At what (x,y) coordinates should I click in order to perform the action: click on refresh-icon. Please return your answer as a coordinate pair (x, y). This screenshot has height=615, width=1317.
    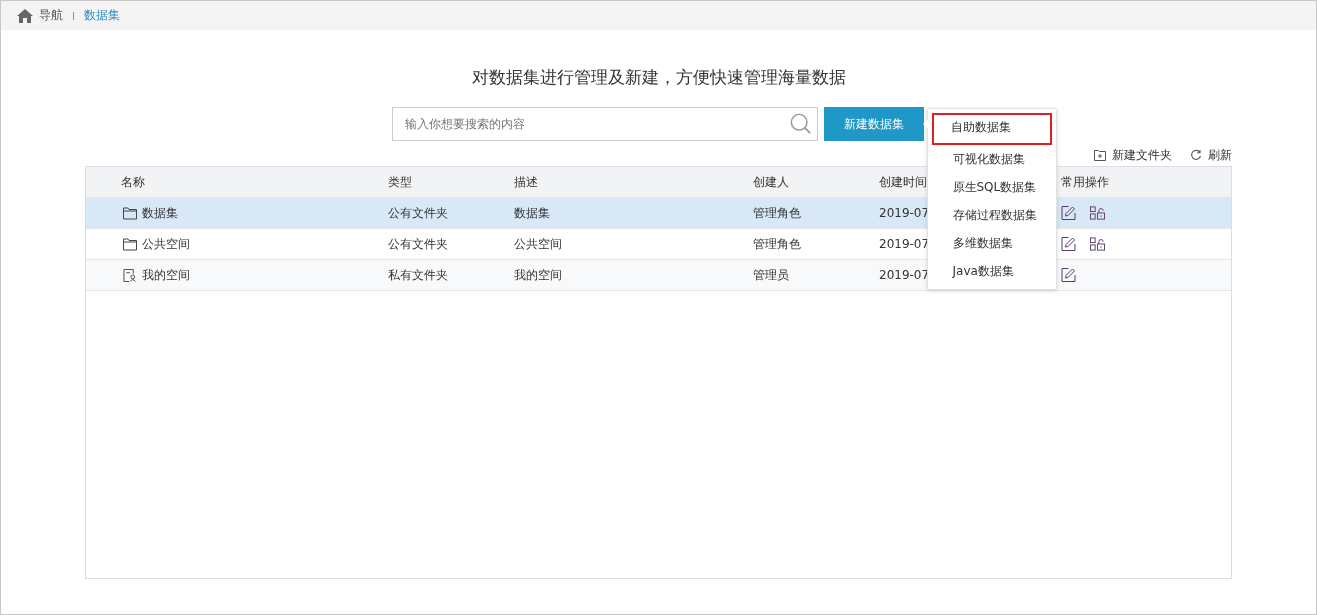
    Looking at the image, I should click on (1196, 155).